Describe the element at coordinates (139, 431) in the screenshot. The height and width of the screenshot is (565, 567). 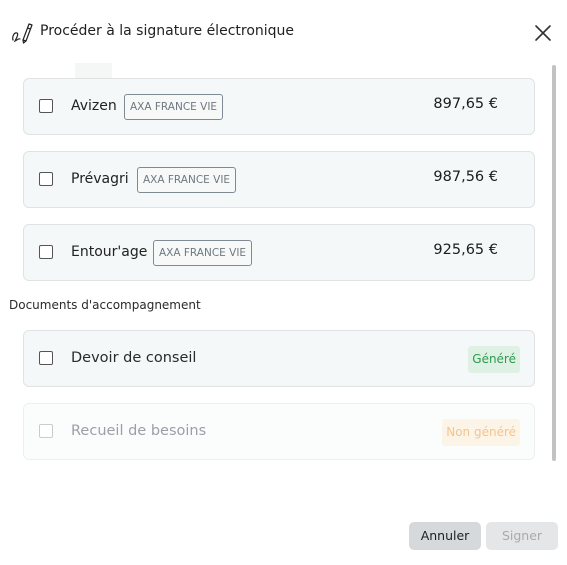
I see `document-name: Recueil de besoins` at that location.